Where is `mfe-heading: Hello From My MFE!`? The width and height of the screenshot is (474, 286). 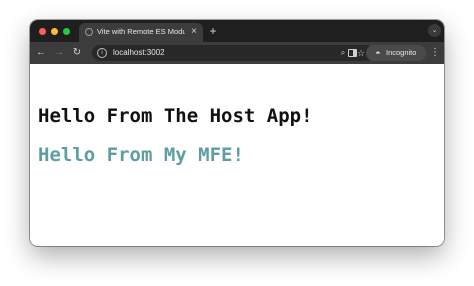
mfe-heading: Hello From My MFE! is located at coordinates (141, 155).